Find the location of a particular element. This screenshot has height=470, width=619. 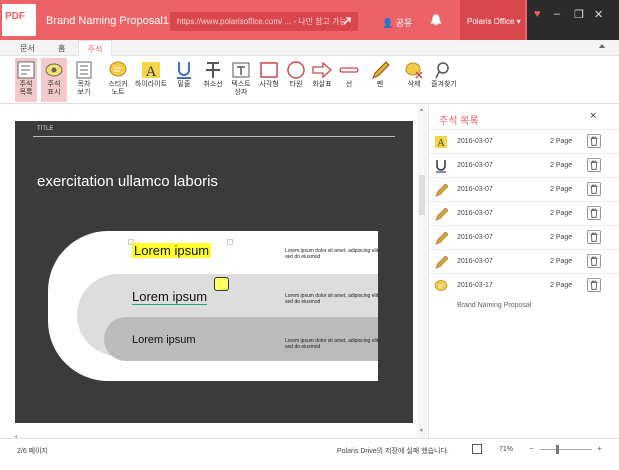

slide-title-rule is located at coordinates (214, 136).